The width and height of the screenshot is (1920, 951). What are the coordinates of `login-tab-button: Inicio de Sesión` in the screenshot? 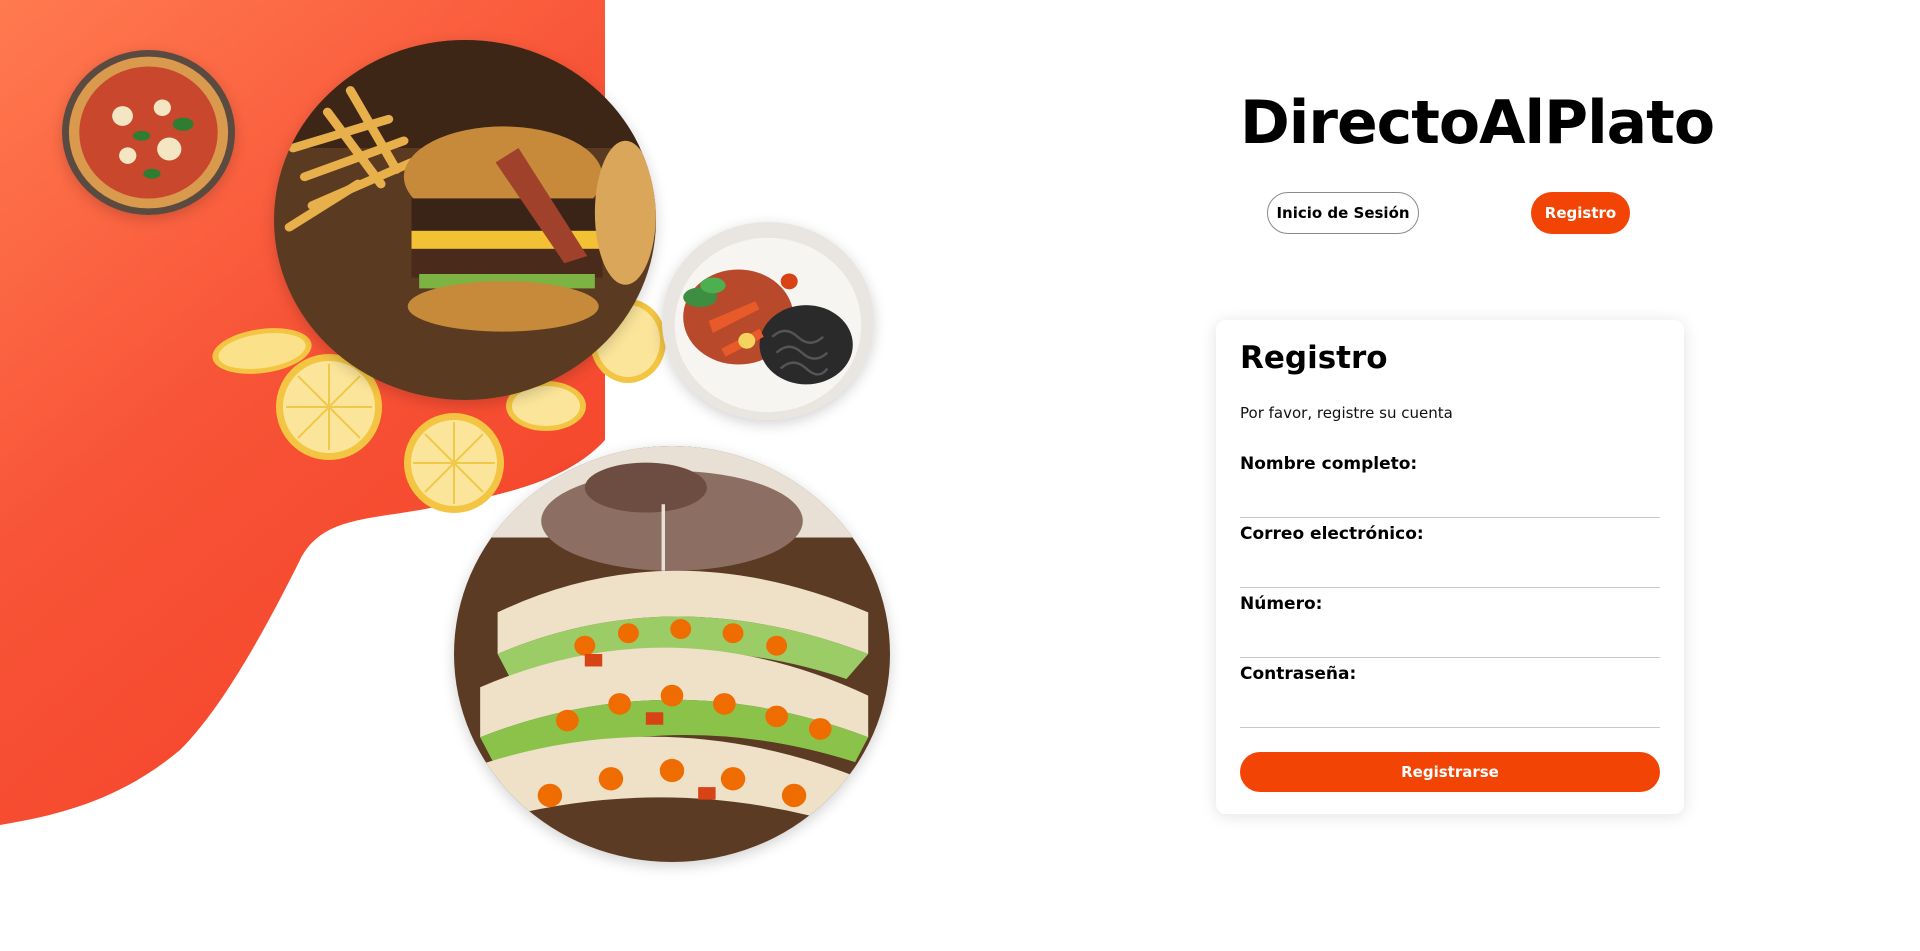 It's located at (1343, 213).